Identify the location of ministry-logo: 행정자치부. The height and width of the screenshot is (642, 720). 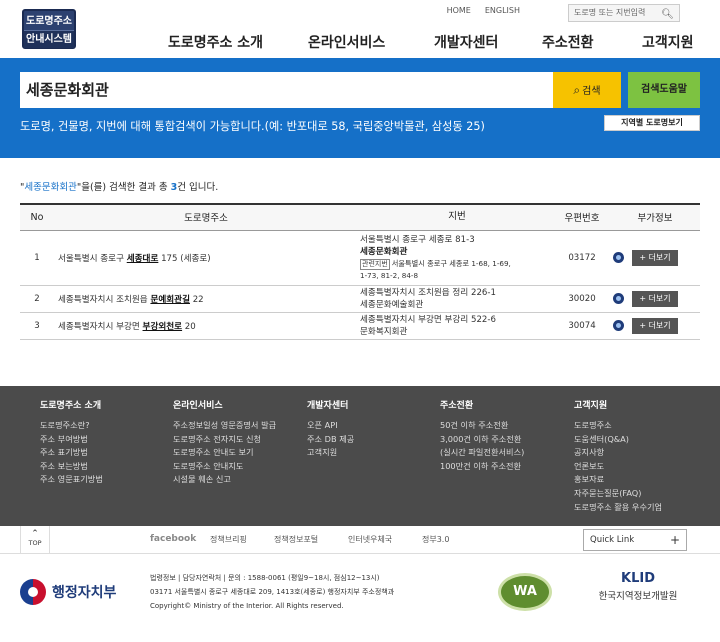
(68, 592).